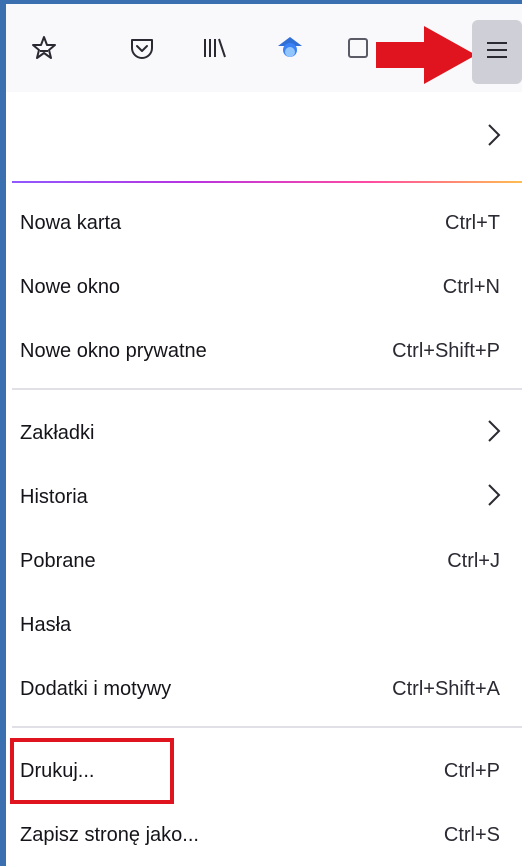  What do you see at coordinates (264, 433) in the screenshot?
I see `menu-item-bookmarks: Zakładki` at bounding box center [264, 433].